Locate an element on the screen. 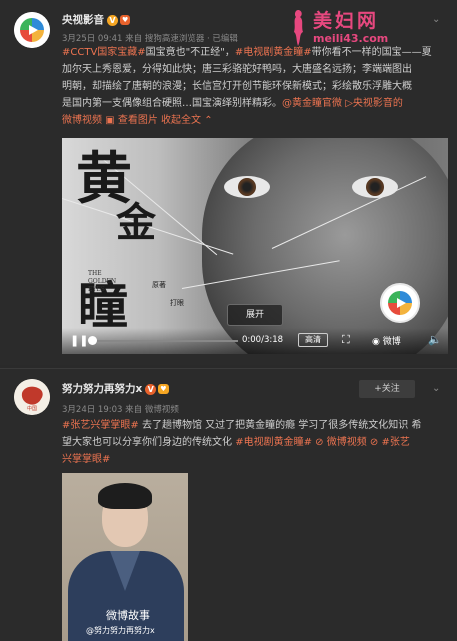 This screenshot has height=641, width=457. text-line: #CCTV国家宝藏#国宝竟也"不正经"，#电视剧黄金瞳#带你看不一样的国宝——夏 is located at coordinates (255, 52).